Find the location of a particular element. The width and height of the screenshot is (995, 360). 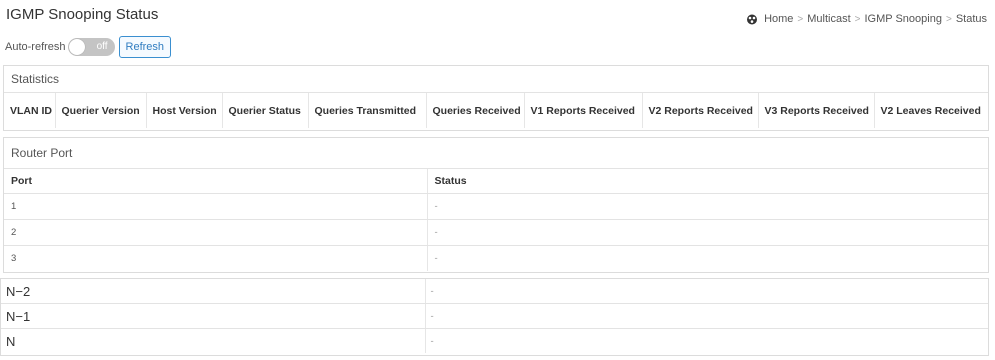

column-header: Queries Transmitted is located at coordinates (367, 110).